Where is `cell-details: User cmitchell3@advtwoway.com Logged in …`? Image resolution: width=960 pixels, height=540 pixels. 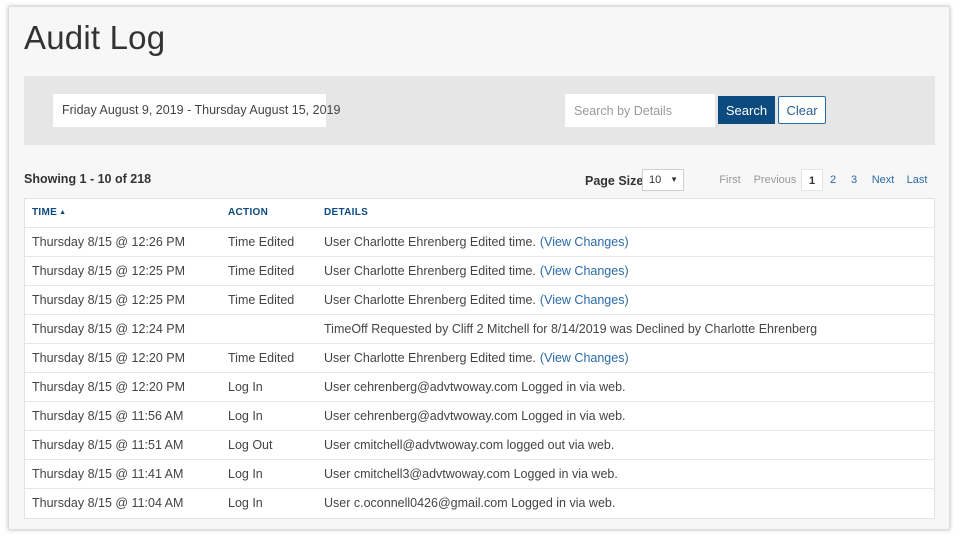 cell-details: User cmitchell3@advtwoway.com Logged in … is located at coordinates (471, 474).